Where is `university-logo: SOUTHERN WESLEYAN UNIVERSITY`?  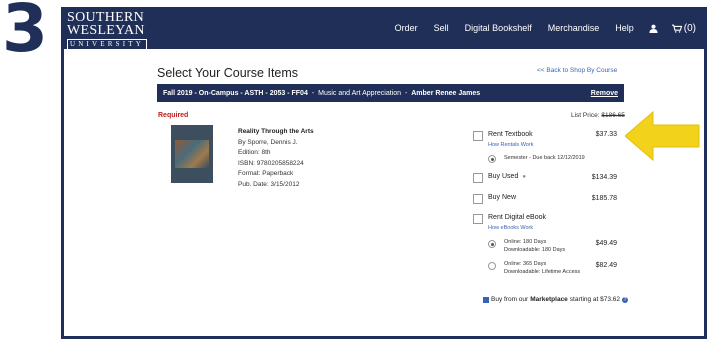 university-logo: SOUTHERN WESLEYAN UNIVERSITY is located at coordinates (107, 30).